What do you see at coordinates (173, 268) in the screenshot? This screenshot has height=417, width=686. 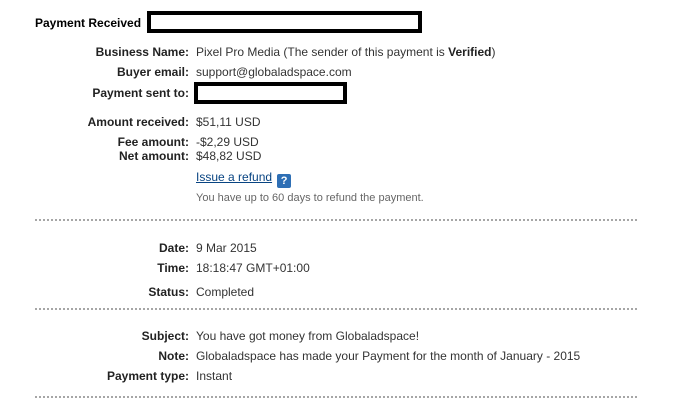 I see `time-label: Time:` at bounding box center [173, 268].